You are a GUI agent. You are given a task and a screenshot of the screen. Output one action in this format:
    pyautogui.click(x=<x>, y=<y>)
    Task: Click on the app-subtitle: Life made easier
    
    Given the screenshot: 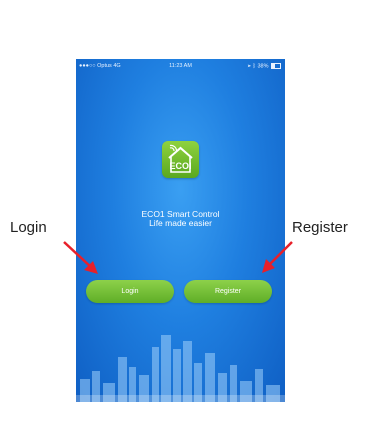 What is the action you would take?
    pyautogui.click(x=180, y=223)
    